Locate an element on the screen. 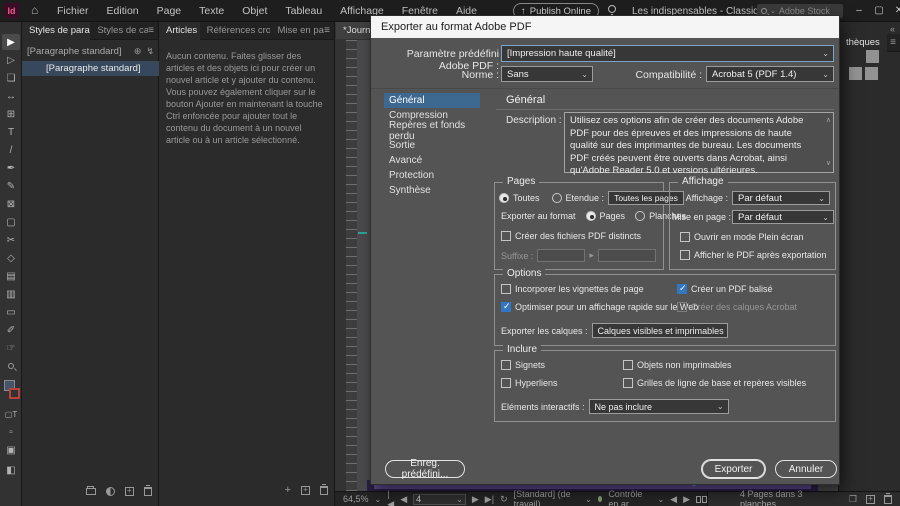 Image resolution: width=900 pixels, height=506 pixels. cancel-button: Annuler is located at coordinates (806, 469).